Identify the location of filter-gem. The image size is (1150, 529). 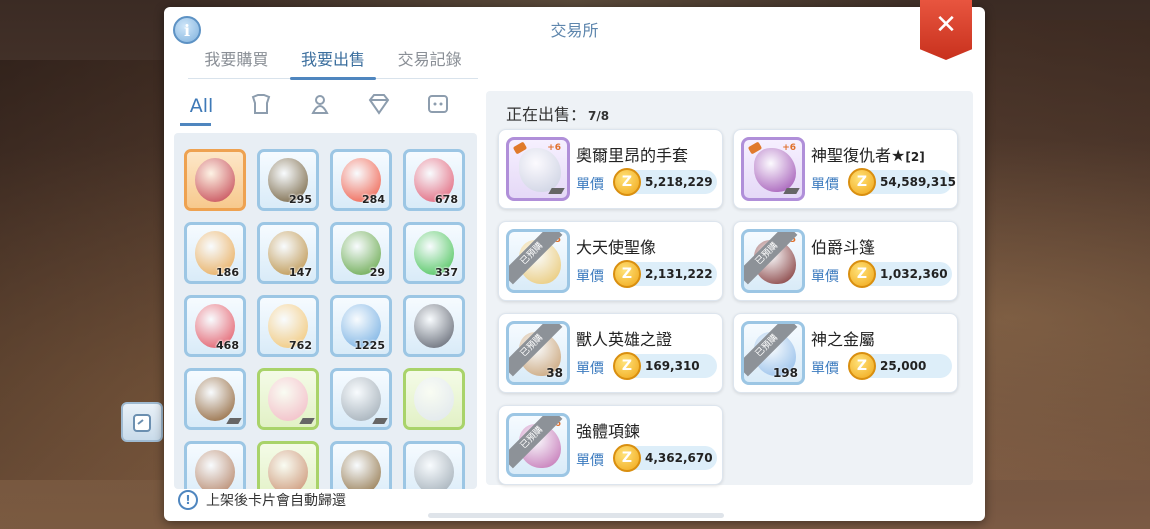
(378, 108).